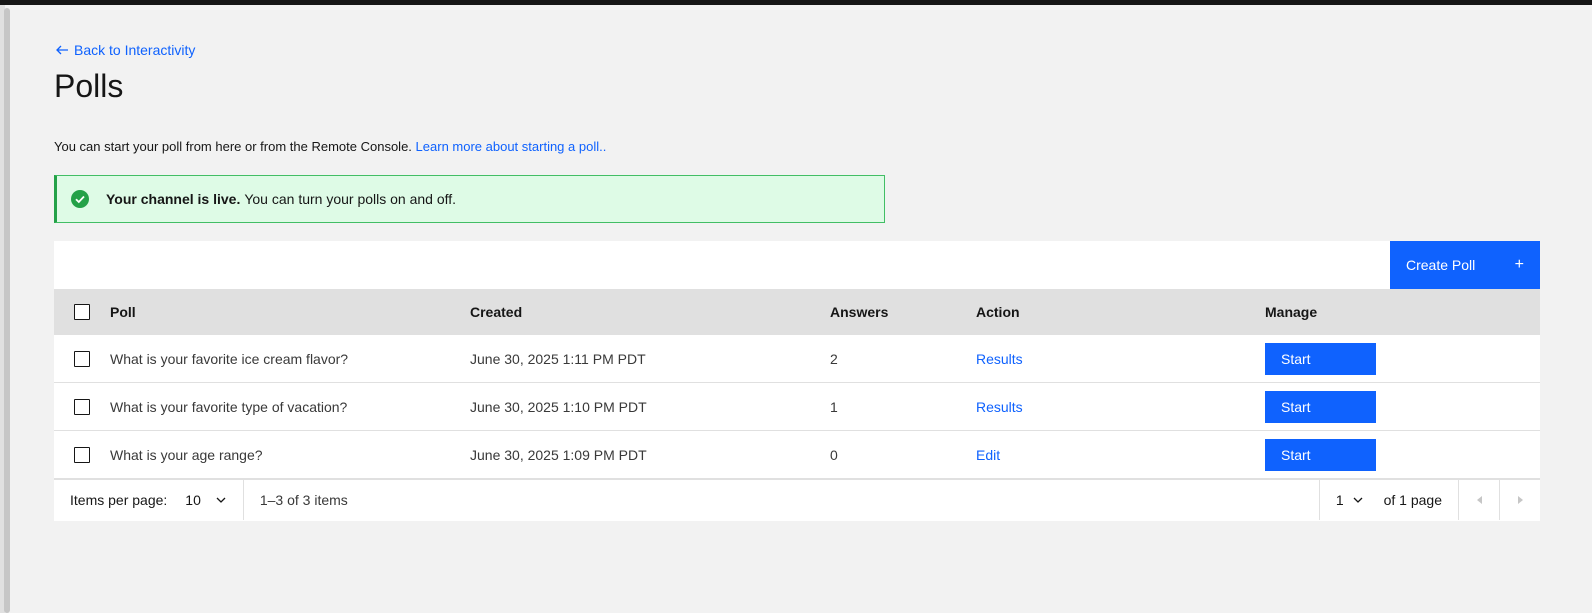  I want to click on poll-answers: 0, so click(834, 454).